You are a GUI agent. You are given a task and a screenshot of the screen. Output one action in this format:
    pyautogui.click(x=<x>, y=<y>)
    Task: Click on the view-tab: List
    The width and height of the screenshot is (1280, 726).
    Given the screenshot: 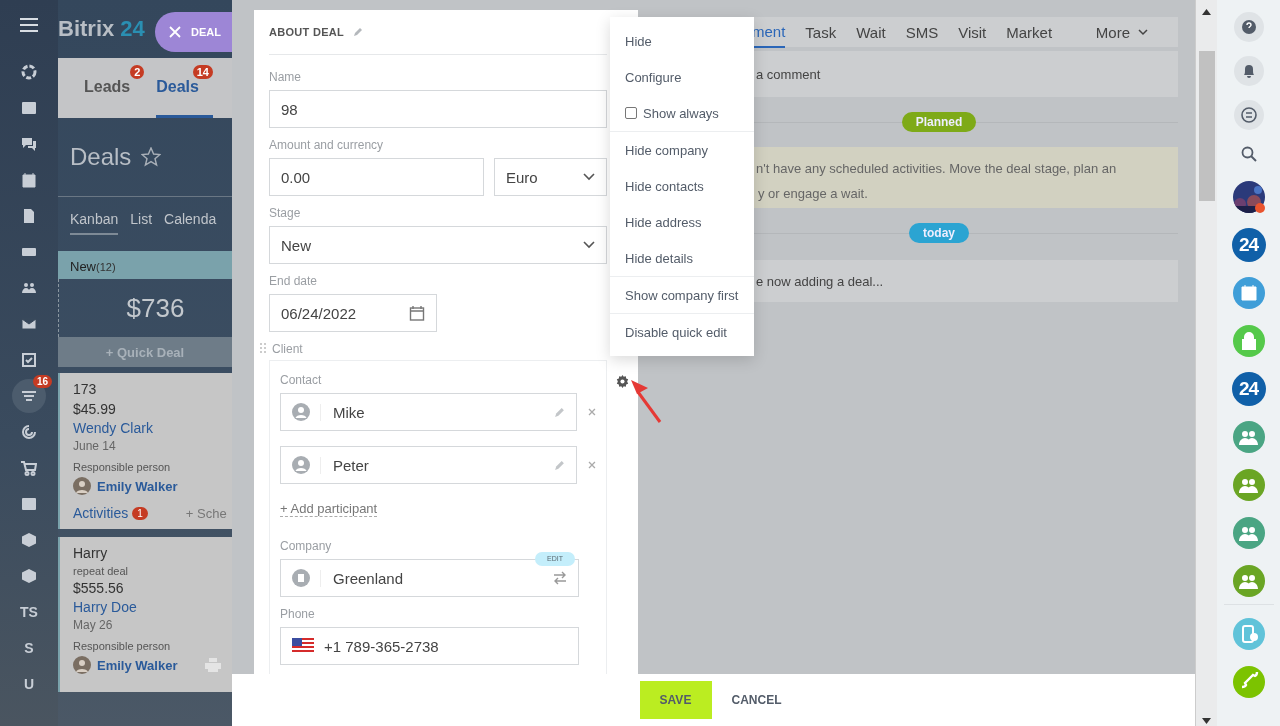 What is the action you would take?
    pyautogui.click(x=141, y=222)
    